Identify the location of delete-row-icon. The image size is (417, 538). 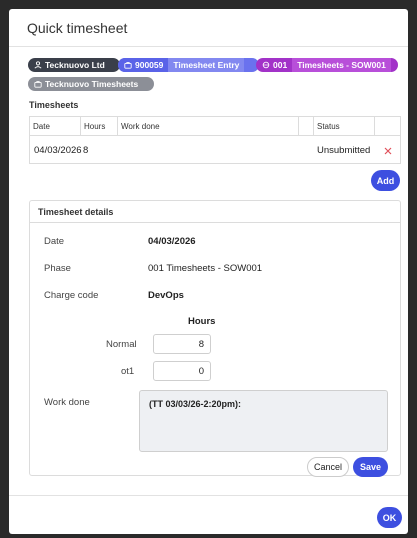
(388, 151).